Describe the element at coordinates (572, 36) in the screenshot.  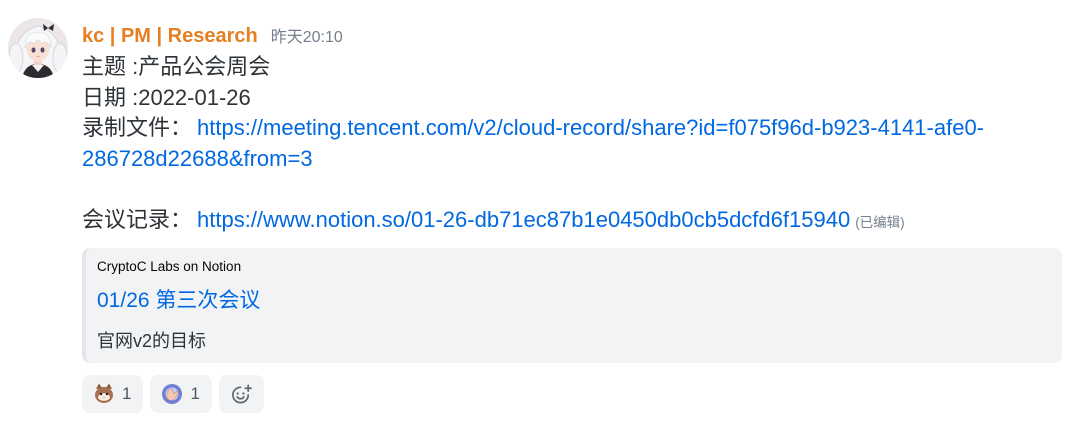
I see `message-header: kc | PM | Research 昨天20:10` at that location.